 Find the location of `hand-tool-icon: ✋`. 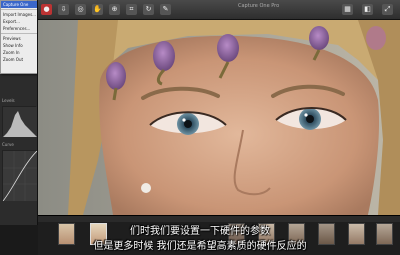

hand-tool-icon: ✋ is located at coordinates (97, 9).